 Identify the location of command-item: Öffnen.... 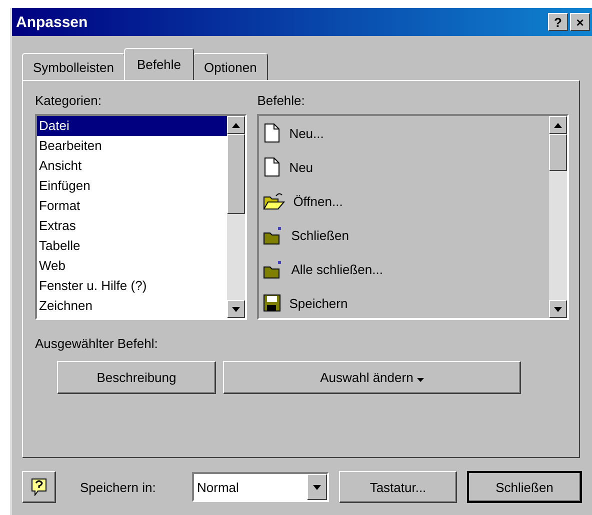
(318, 201).